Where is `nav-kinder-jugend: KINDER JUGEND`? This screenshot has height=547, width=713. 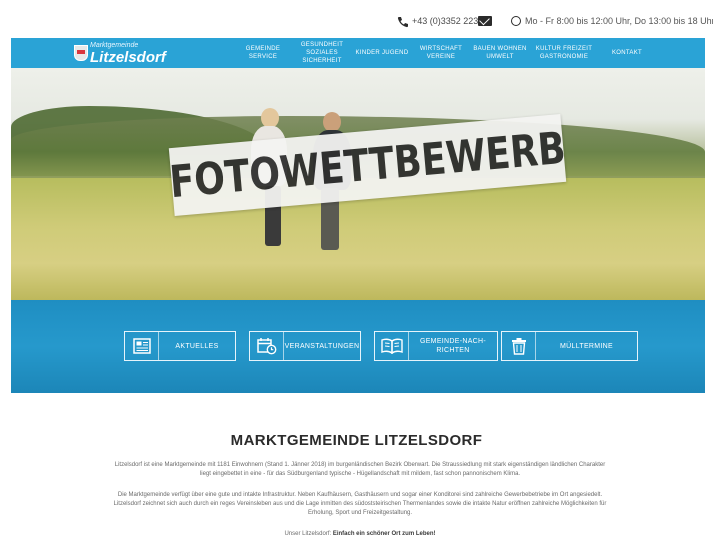
nav-kinder-jugend: KINDER JUGEND is located at coordinates (382, 53).